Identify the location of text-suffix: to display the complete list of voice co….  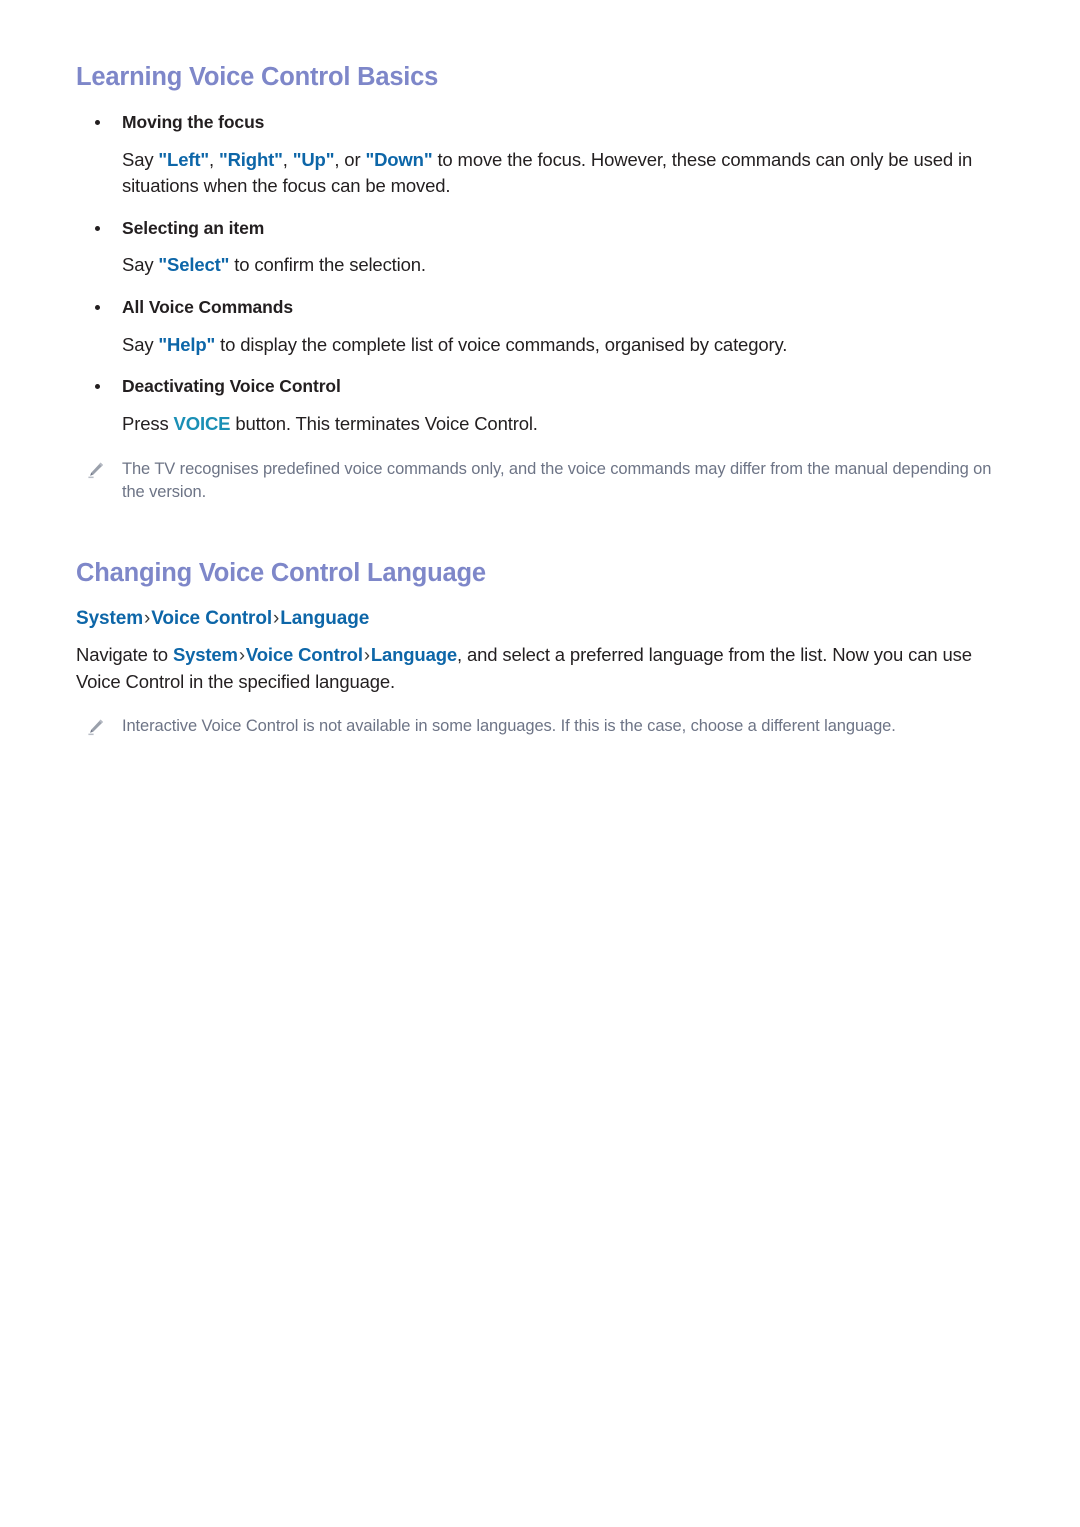
(501, 344).